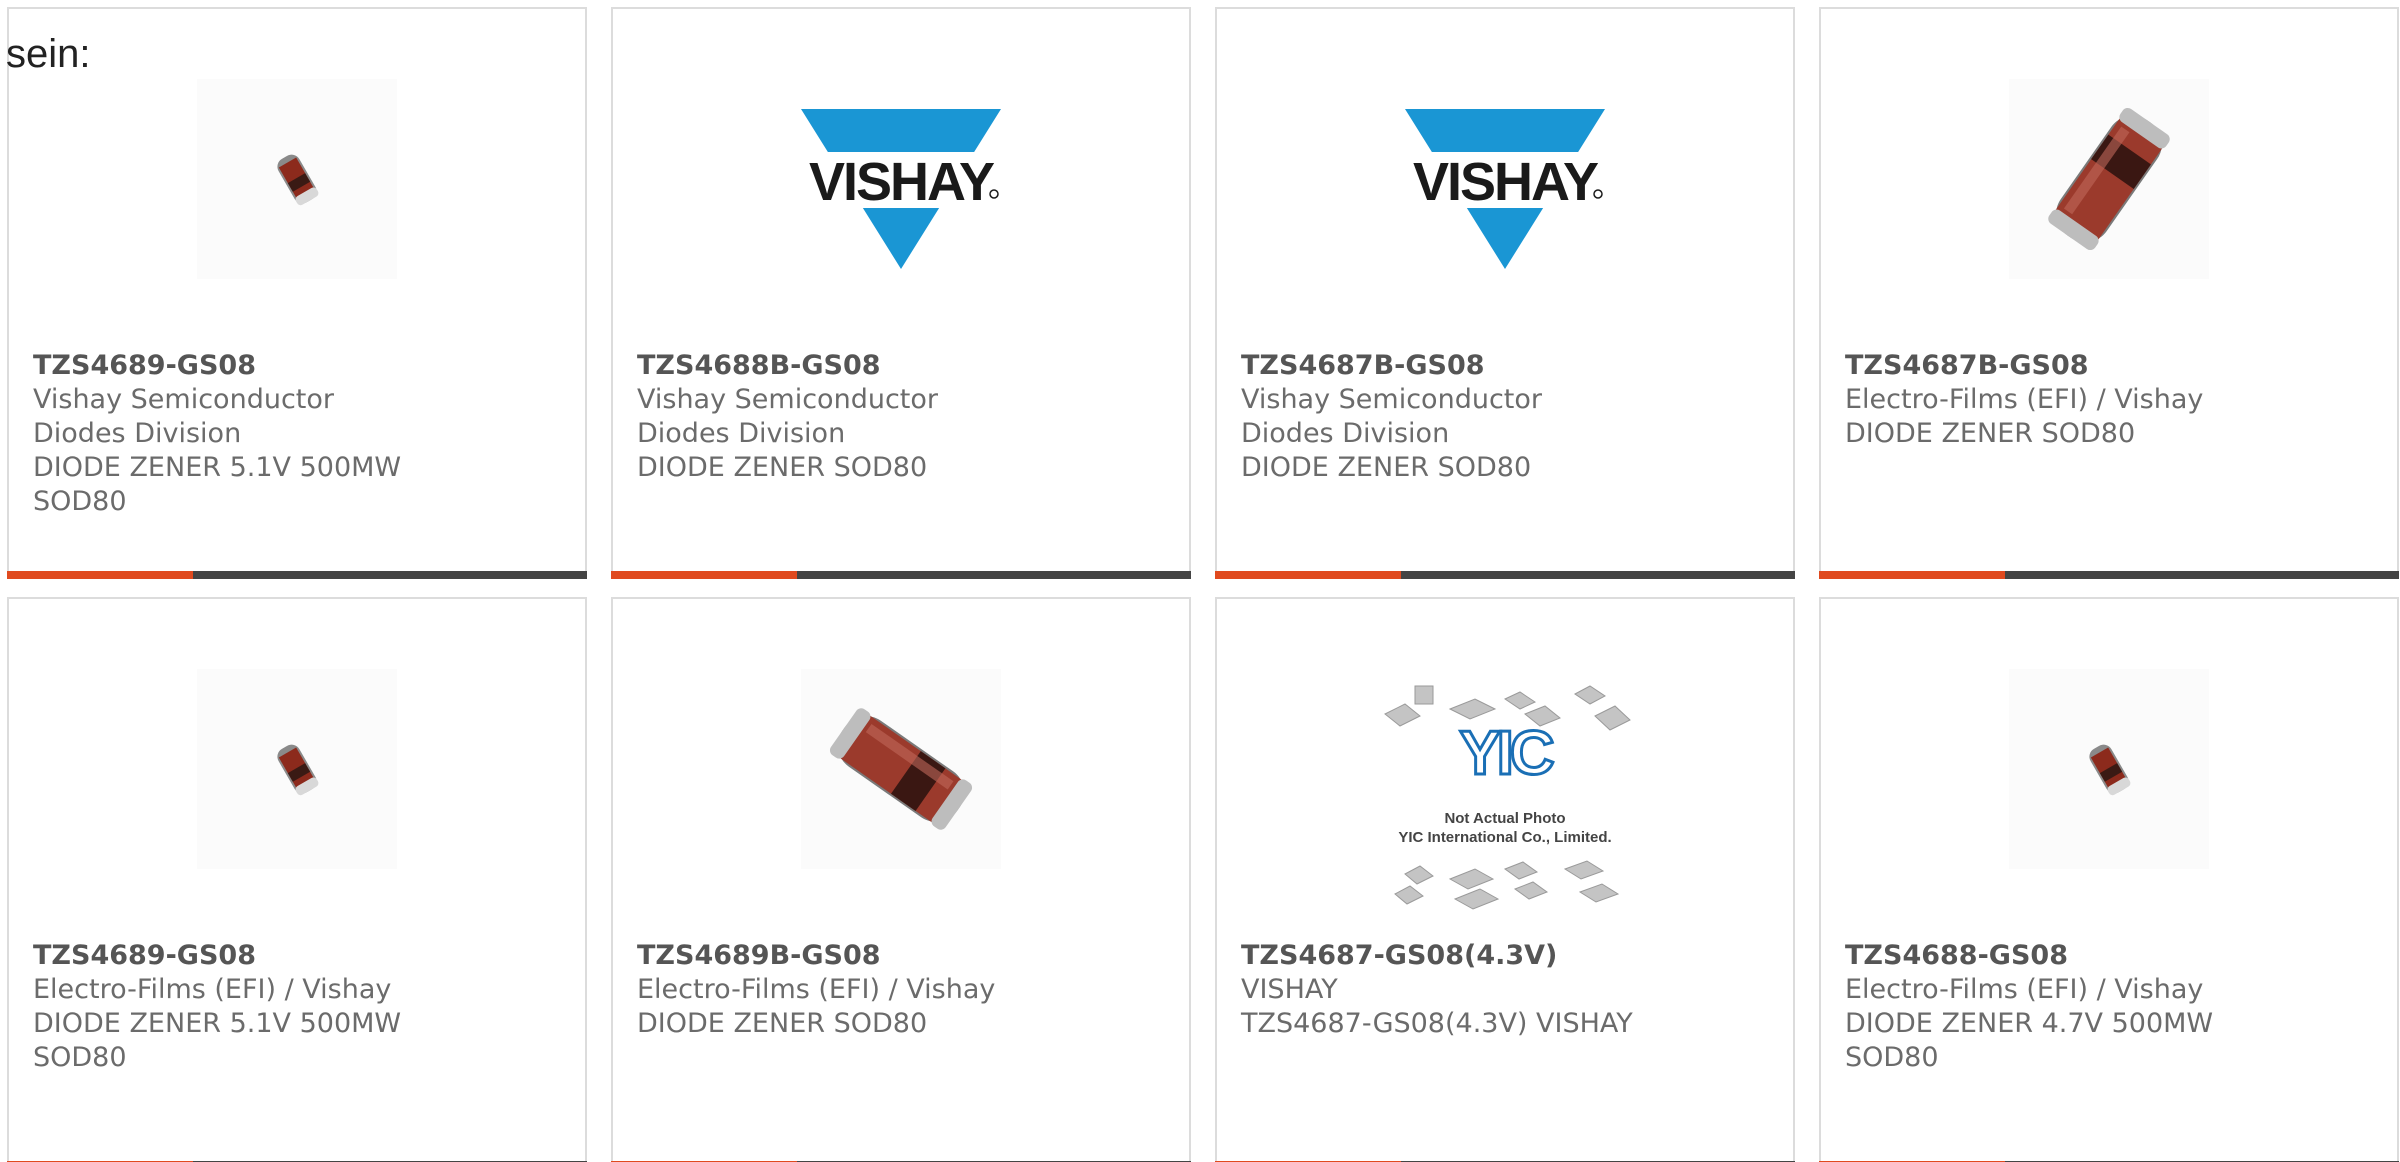 The width and height of the screenshot is (2400, 1162). Describe the element at coordinates (901, 956) in the screenshot. I see `part-number: TZS4689B-GS08` at that location.